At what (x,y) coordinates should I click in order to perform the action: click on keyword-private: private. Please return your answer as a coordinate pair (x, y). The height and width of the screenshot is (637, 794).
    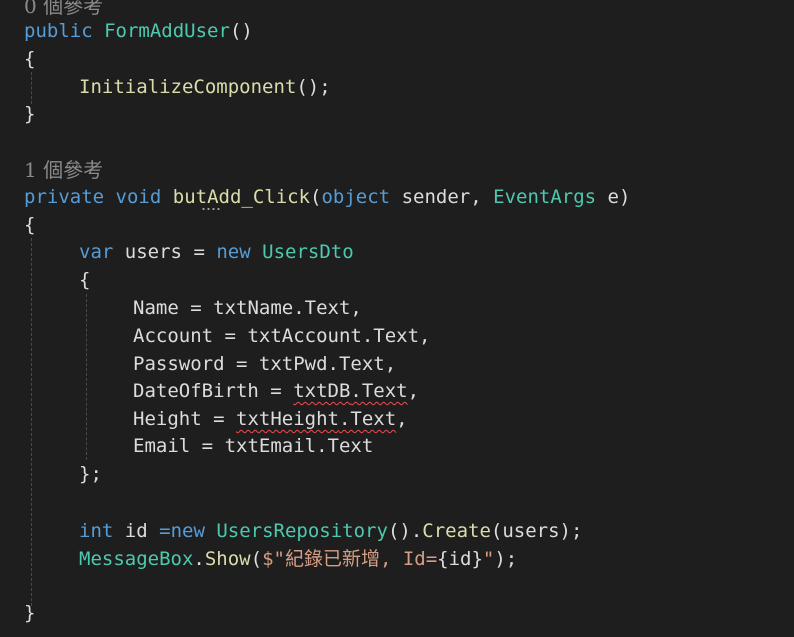
    Looking at the image, I should click on (64, 197).